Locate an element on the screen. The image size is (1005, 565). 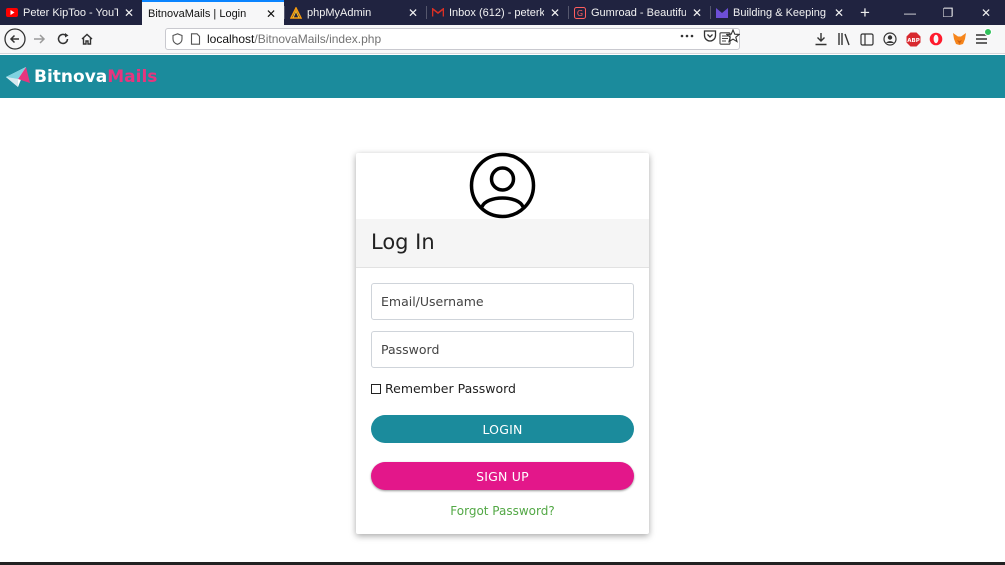
back-button is located at coordinates (15, 39).